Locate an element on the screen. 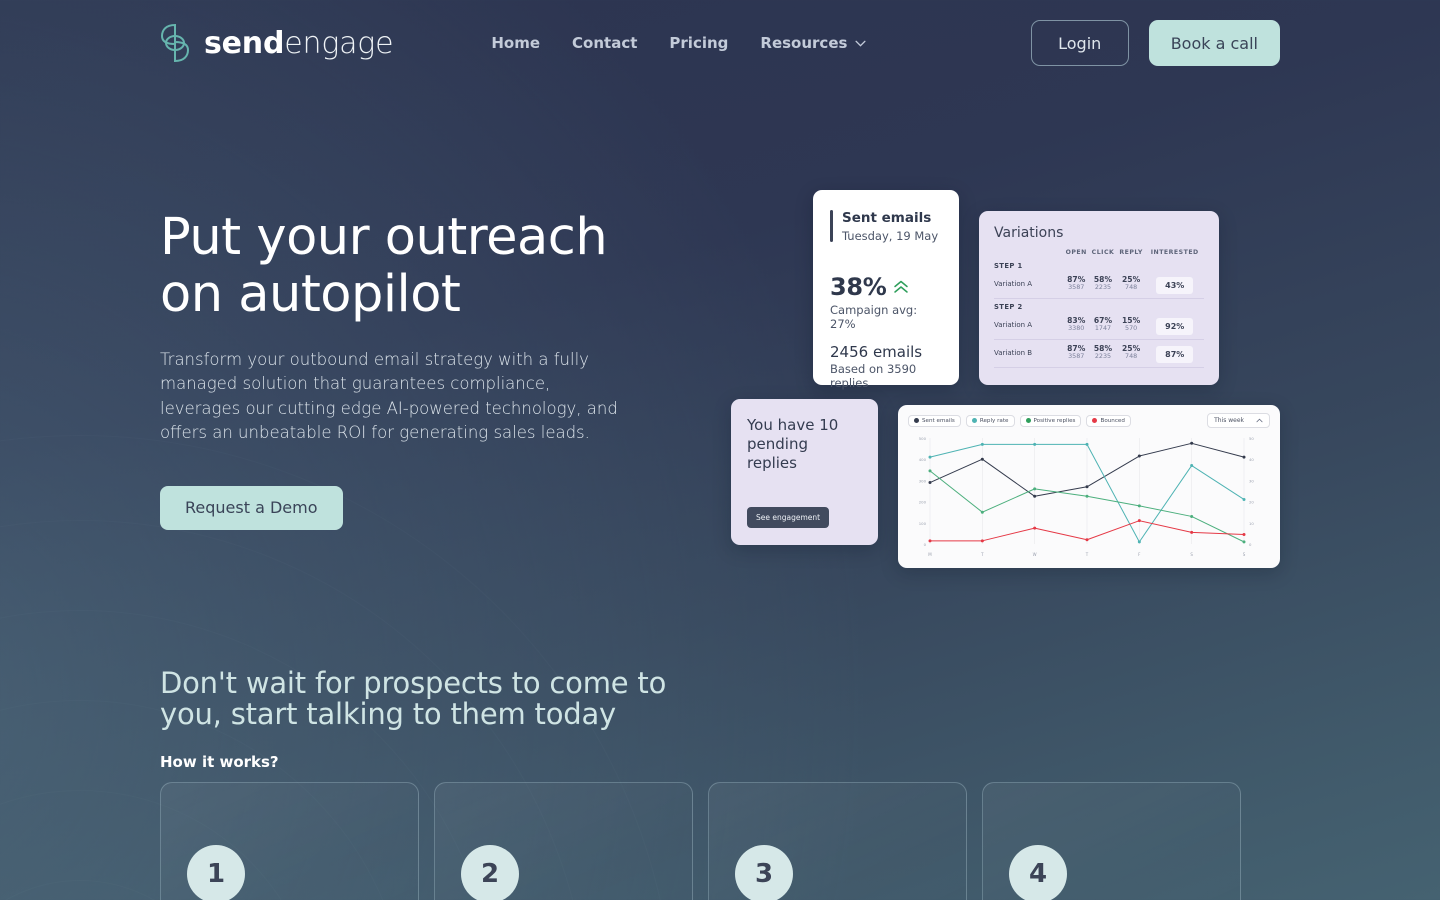  legend-label: Bounced is located at coordinates (1112, 420).